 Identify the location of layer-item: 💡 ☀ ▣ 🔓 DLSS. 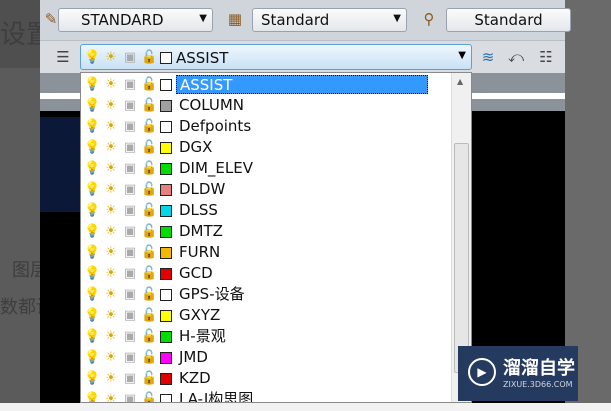
(266, 210).